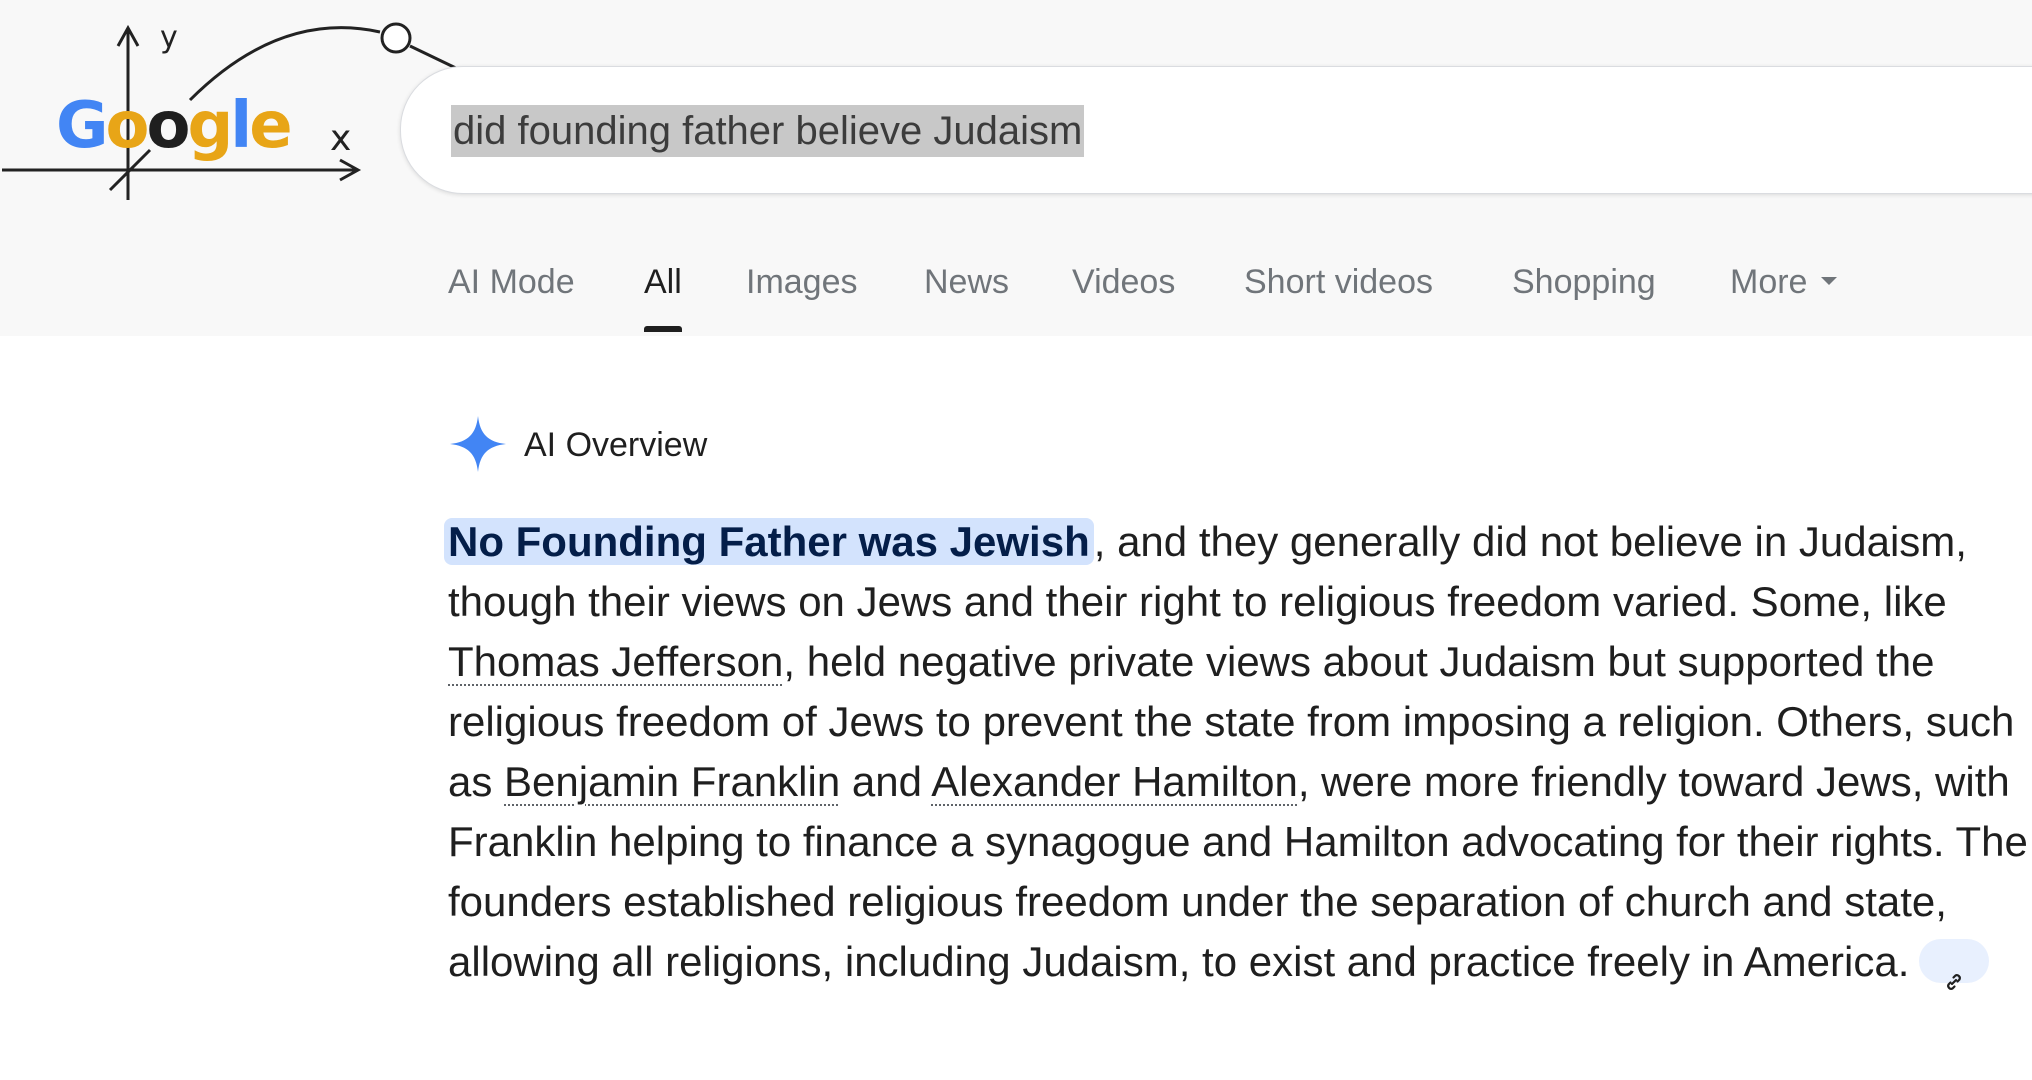 This screenshot has height=1080, width=2032. Describe the element at coordinates (1114, 781) in the screenshot. I see `entity-link-alexander-hamilton: Alexander Hamilton` at that location.